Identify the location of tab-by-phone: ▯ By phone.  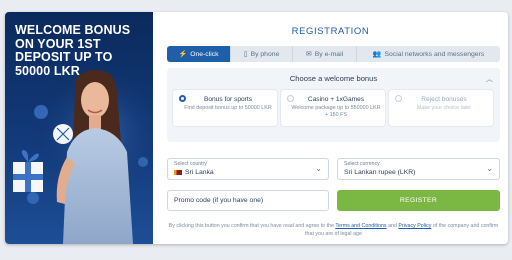
(262, 54).